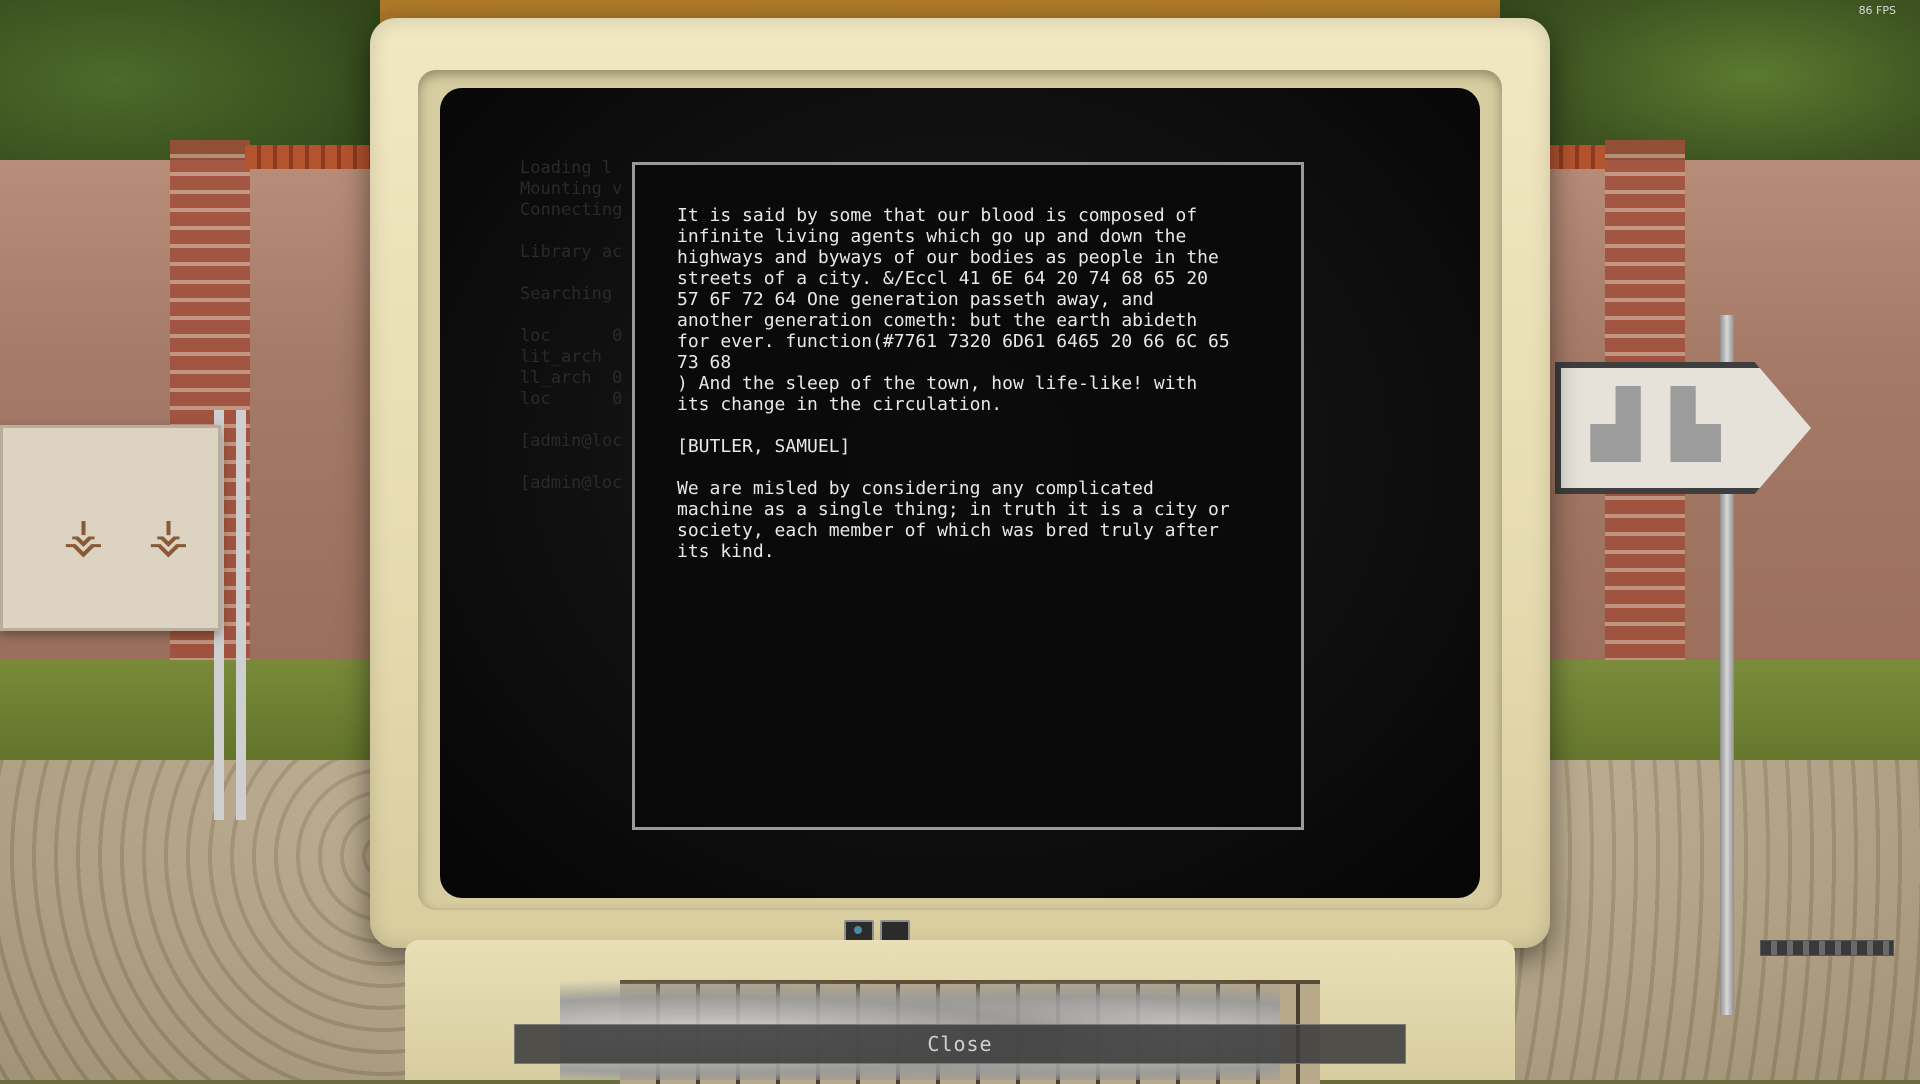  Describe the element at coordinates (1877, 10) in the screenshot. I see `fps-counter: 86 FPS` at that location.